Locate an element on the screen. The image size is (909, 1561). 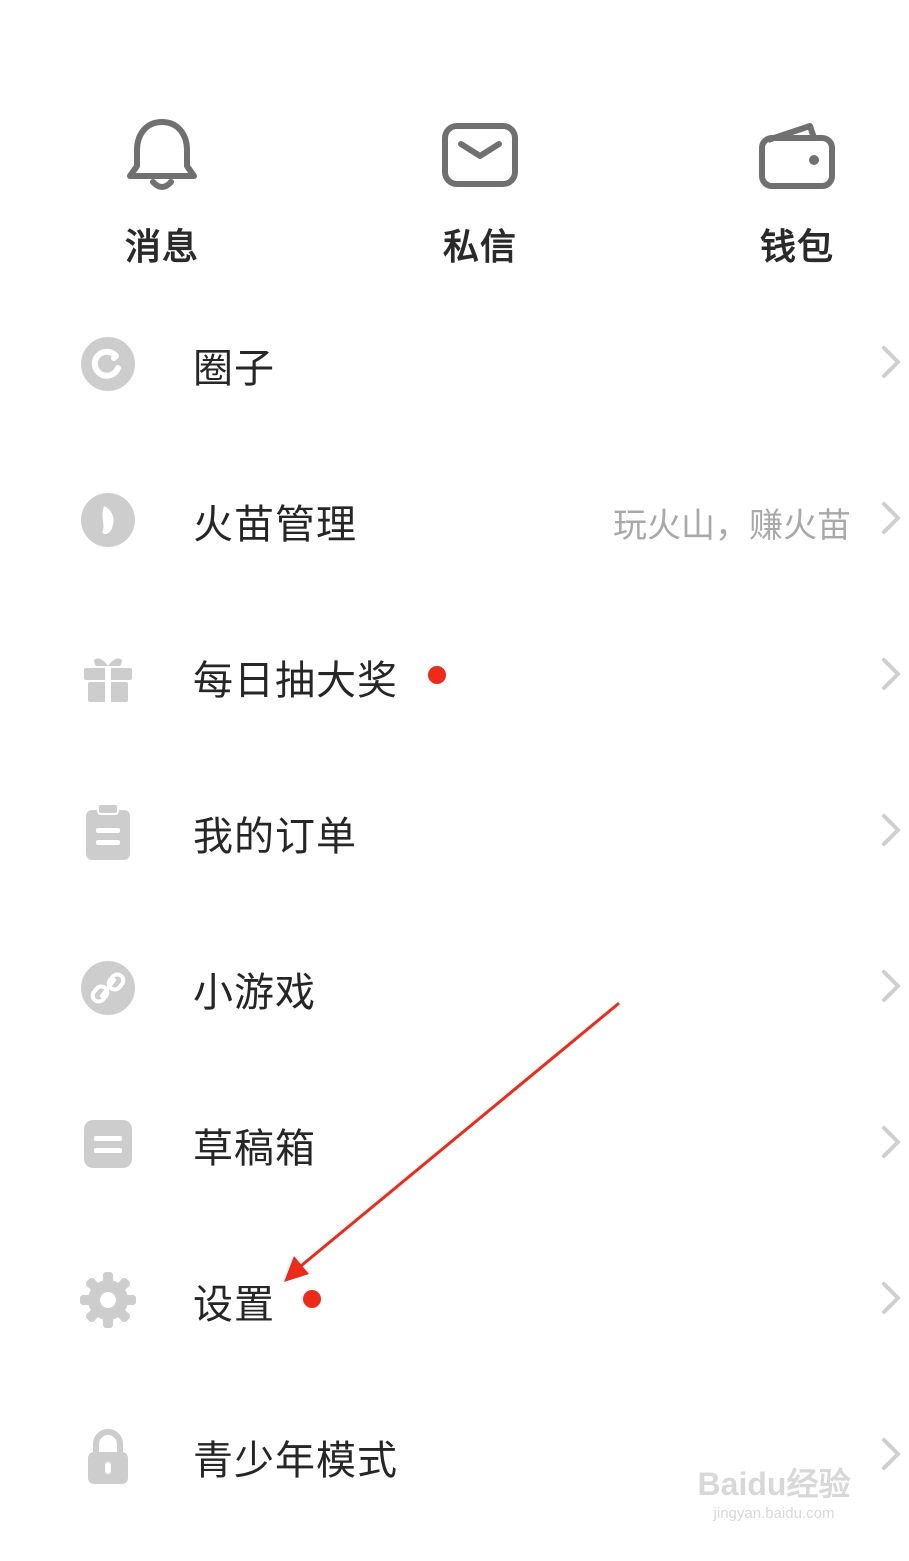
watermark-url: jingyan.baidu.com is located at coordinates (774, 1513).